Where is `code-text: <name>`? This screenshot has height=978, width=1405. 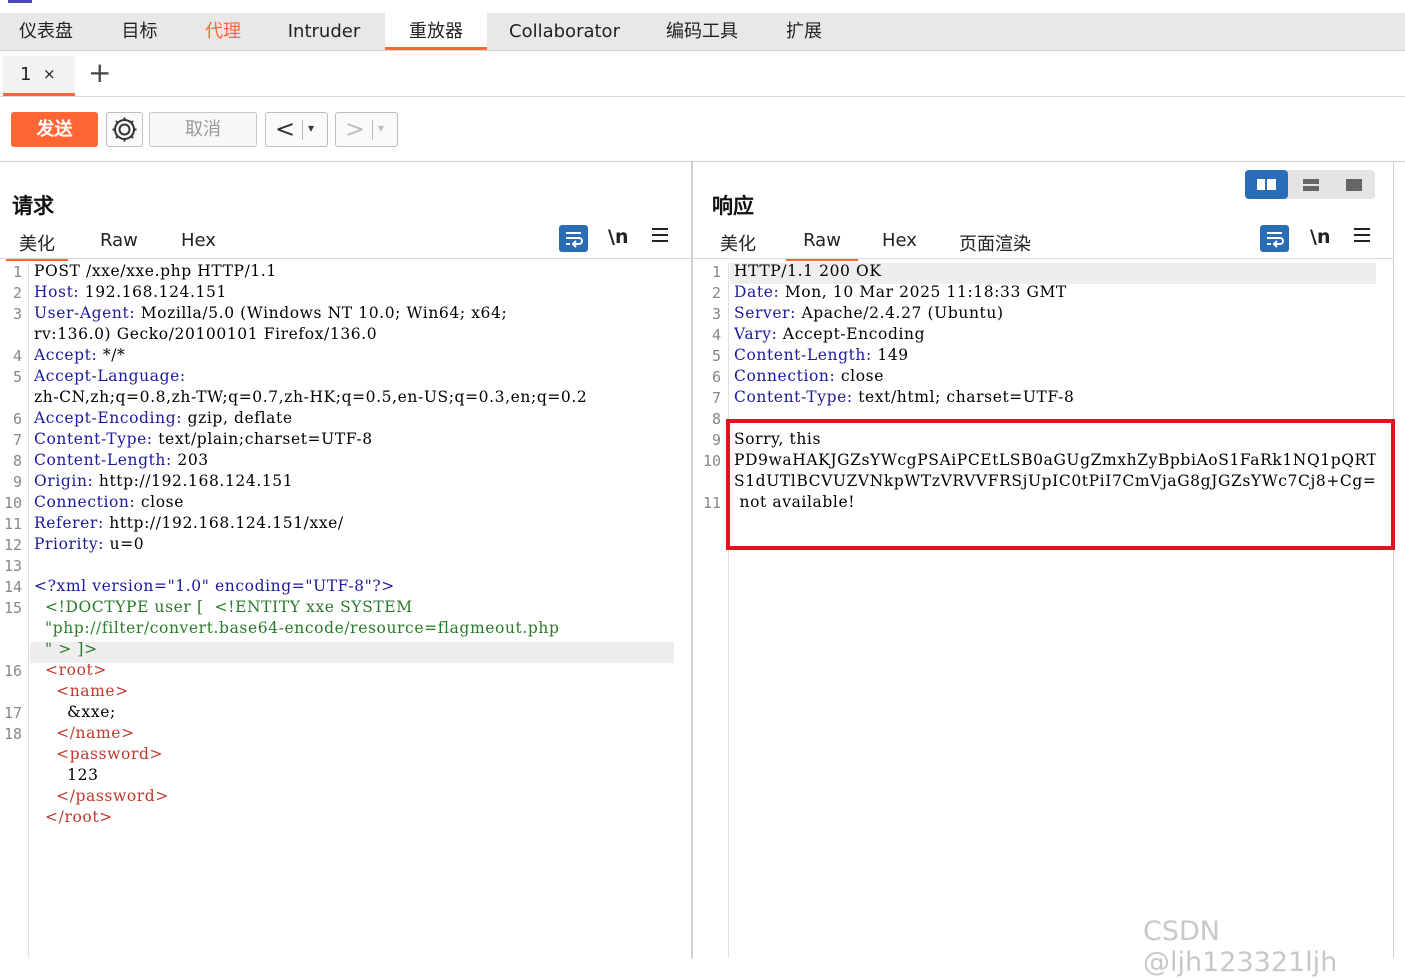 code-text: <name> is located at coordinates (81, 691).